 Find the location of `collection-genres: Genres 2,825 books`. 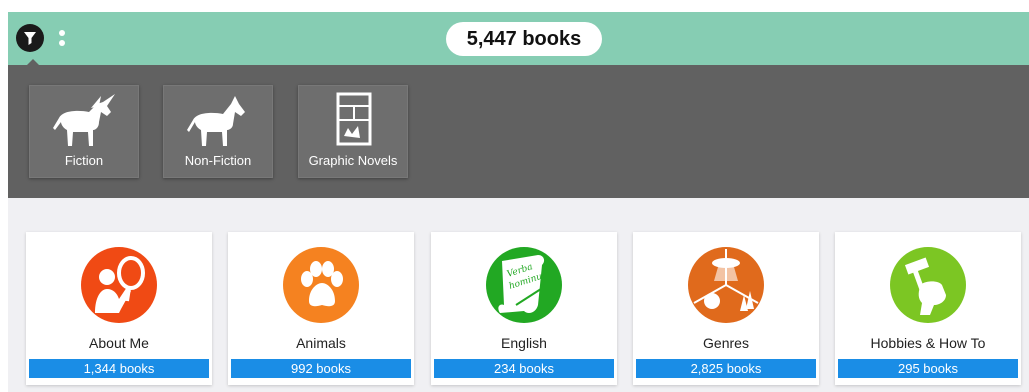

collection-genres: Genres 2,825 books is located at coordinates (726, 308).